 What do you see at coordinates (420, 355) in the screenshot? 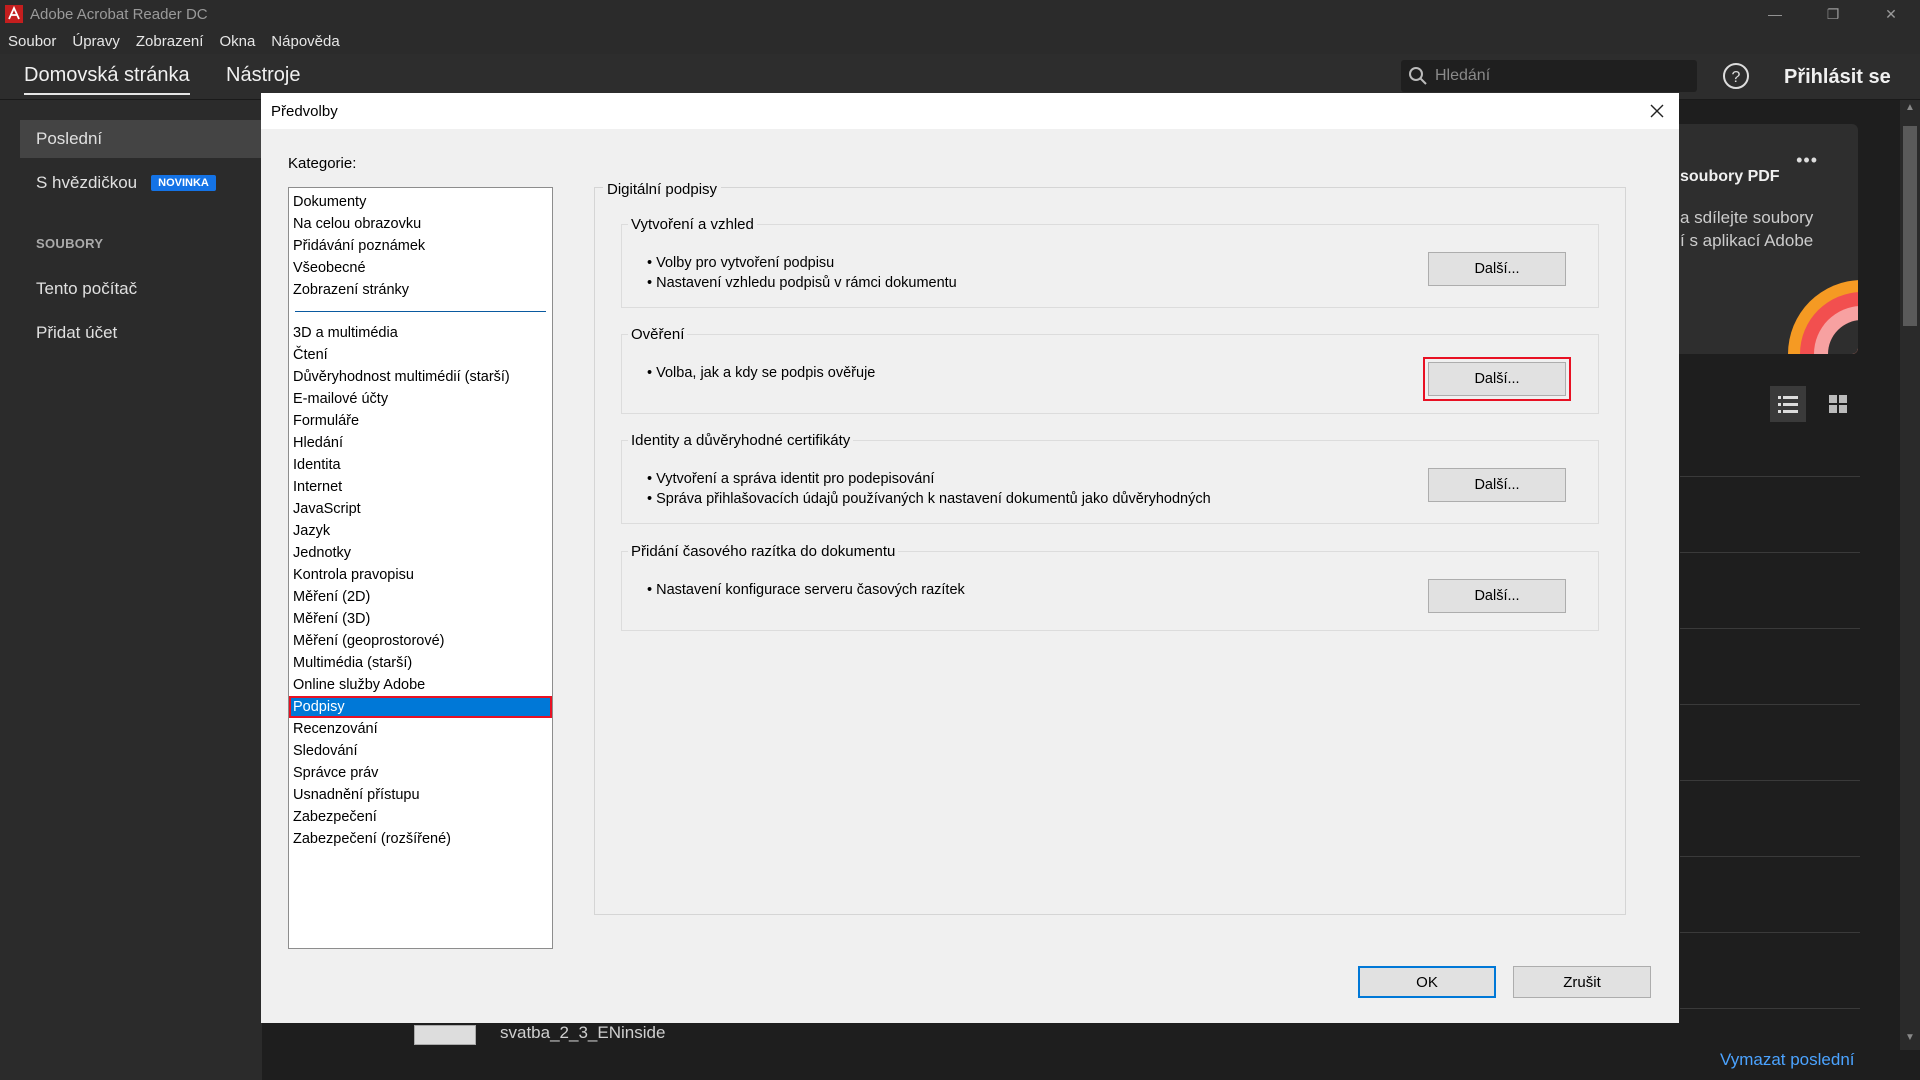
I see `category-item: Čtení` at bounding box center [420, 355].